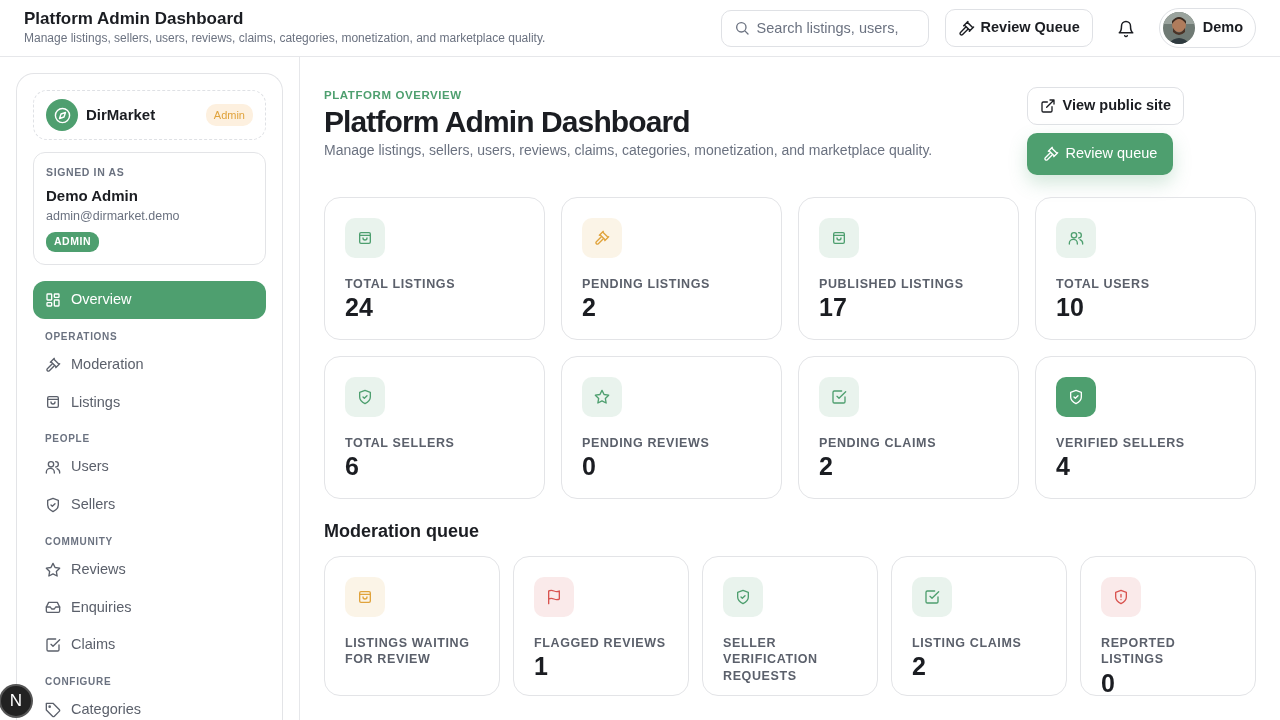  Describe the element at coordinates (73, 242) in the screenshot. I see `role-badge: ADMIN` at that location.